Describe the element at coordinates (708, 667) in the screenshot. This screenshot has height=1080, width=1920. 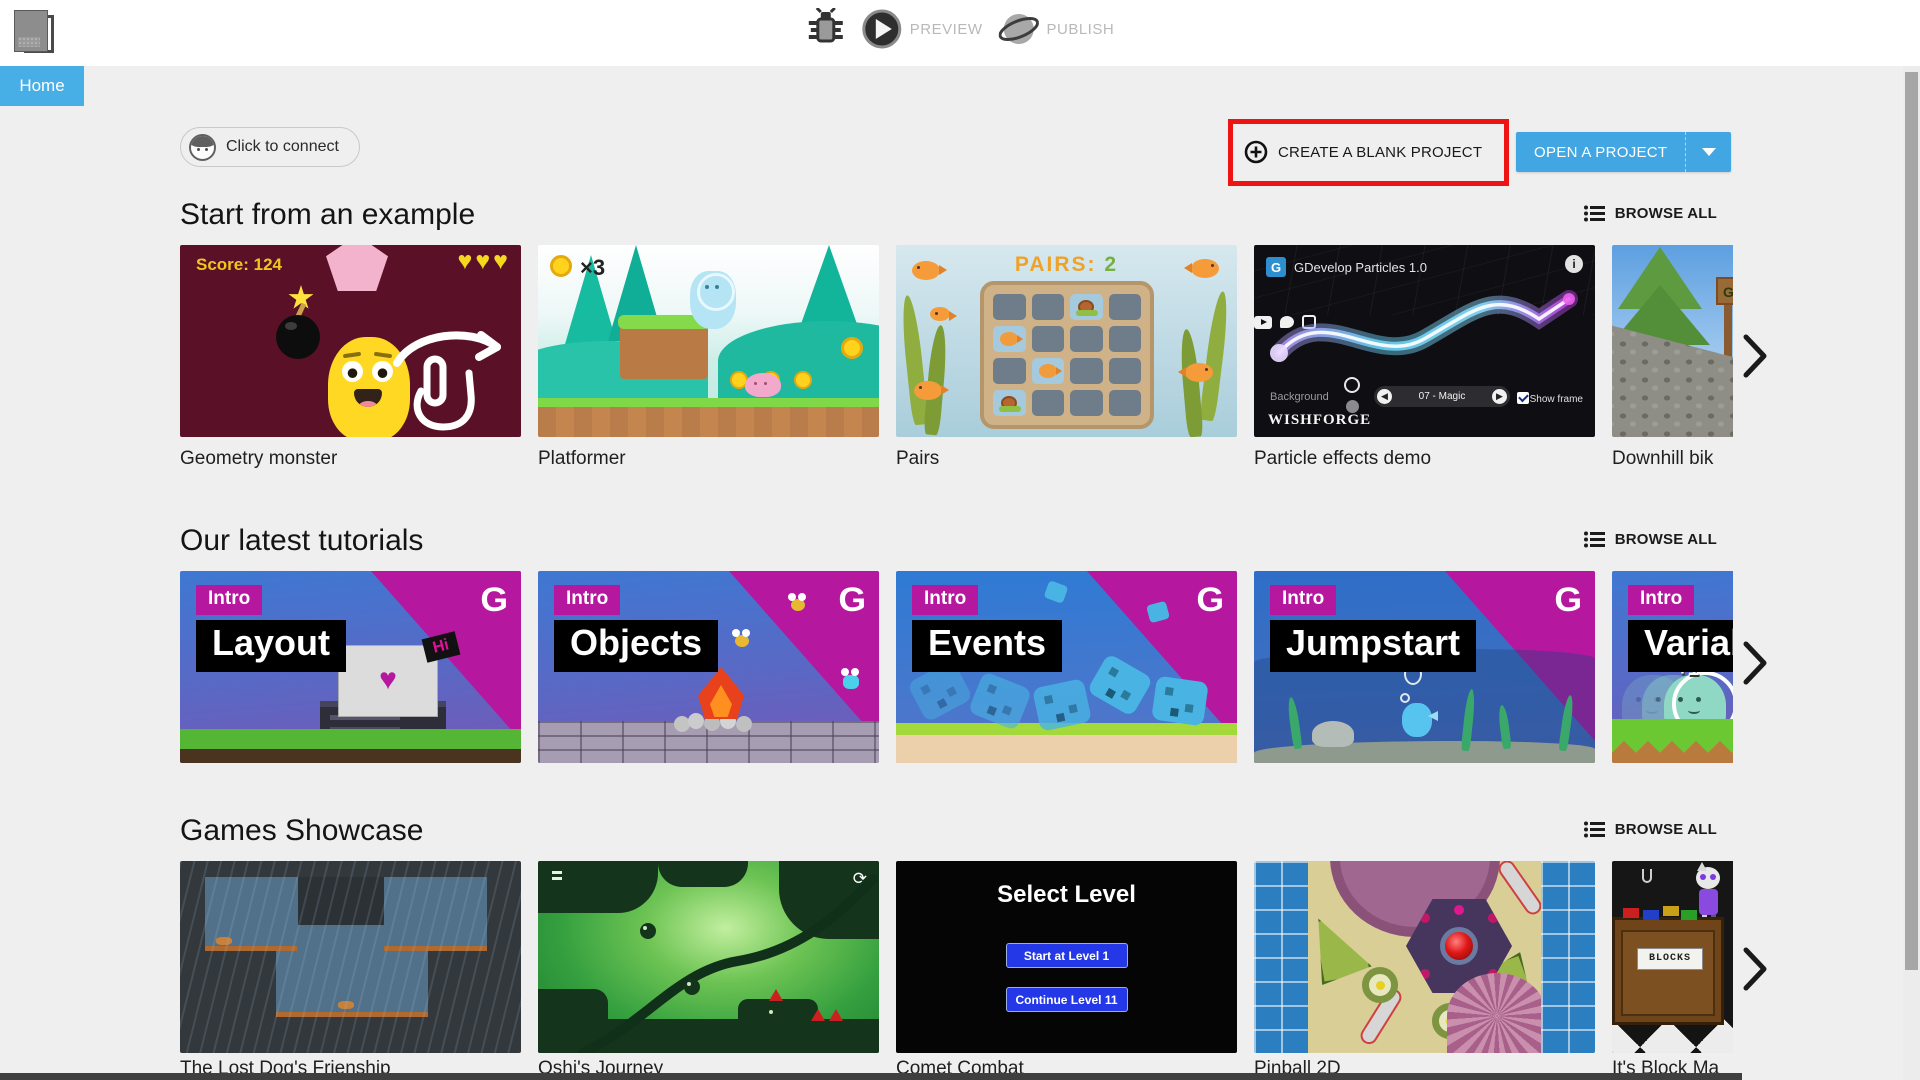
I see `tutorial-card-objects: G Intro Objects` at that location.